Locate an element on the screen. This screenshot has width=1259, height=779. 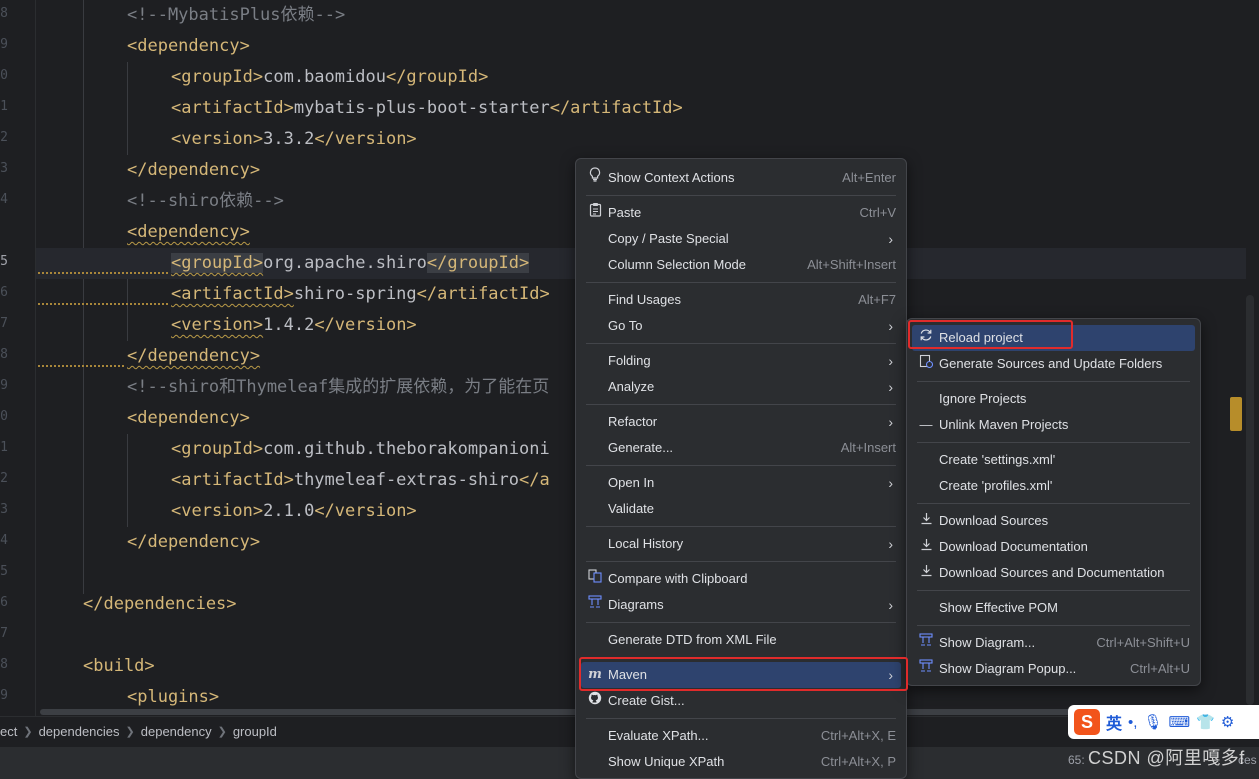
menu-item-column-selection-mode: Column Selection Mode Alt+Shift+Insert is located at coordinates (741, 265).